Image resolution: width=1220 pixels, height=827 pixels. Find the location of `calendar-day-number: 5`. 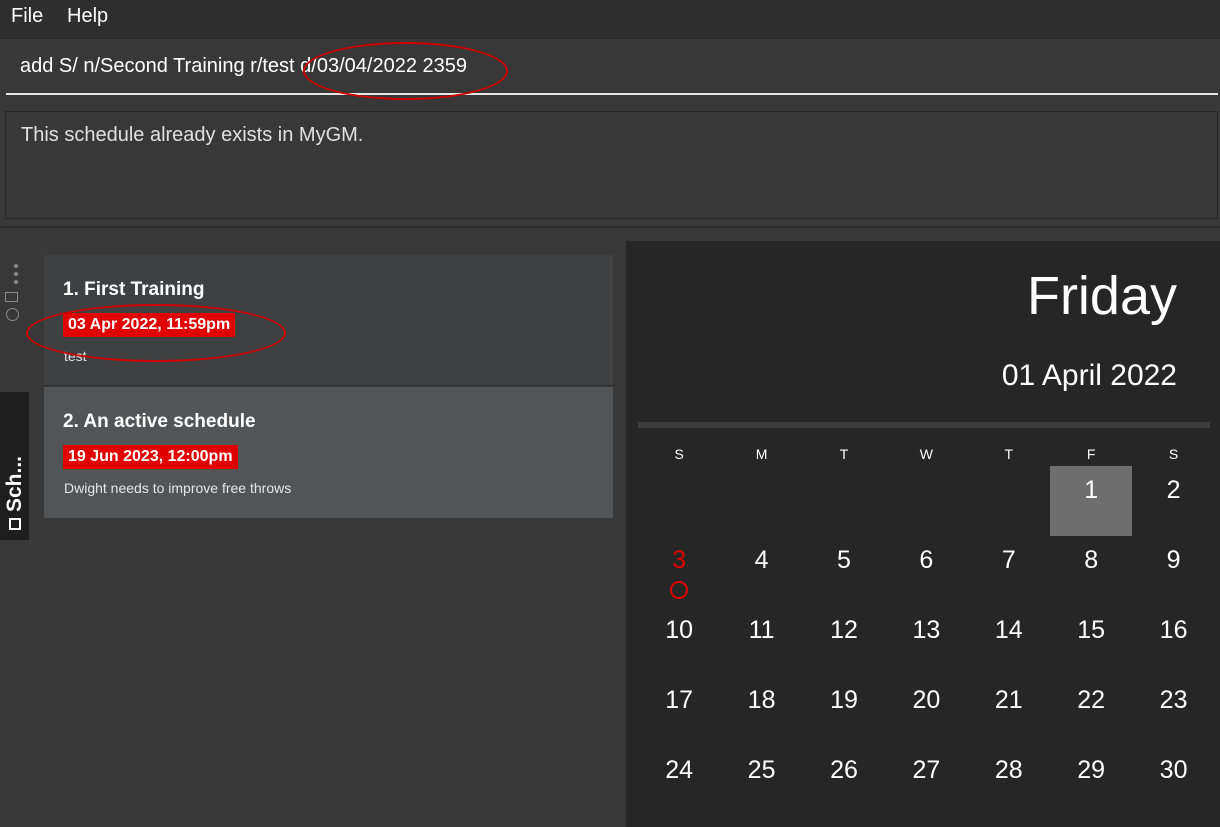

calendar-day-number: 5 is located at coordinates (844, 560).